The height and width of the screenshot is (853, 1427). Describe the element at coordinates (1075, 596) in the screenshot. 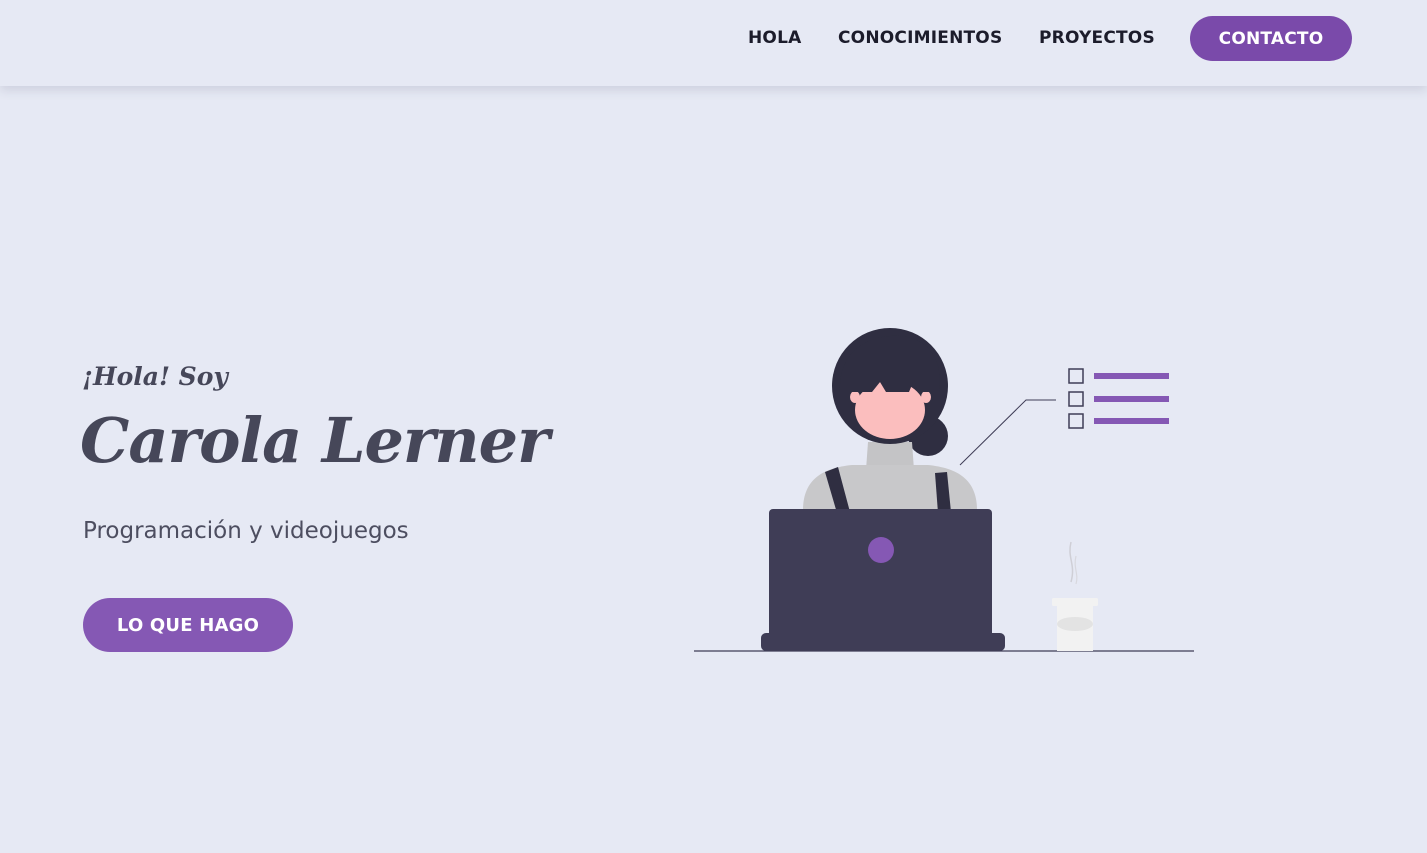

I see `coffee-cup-icon` at that location.